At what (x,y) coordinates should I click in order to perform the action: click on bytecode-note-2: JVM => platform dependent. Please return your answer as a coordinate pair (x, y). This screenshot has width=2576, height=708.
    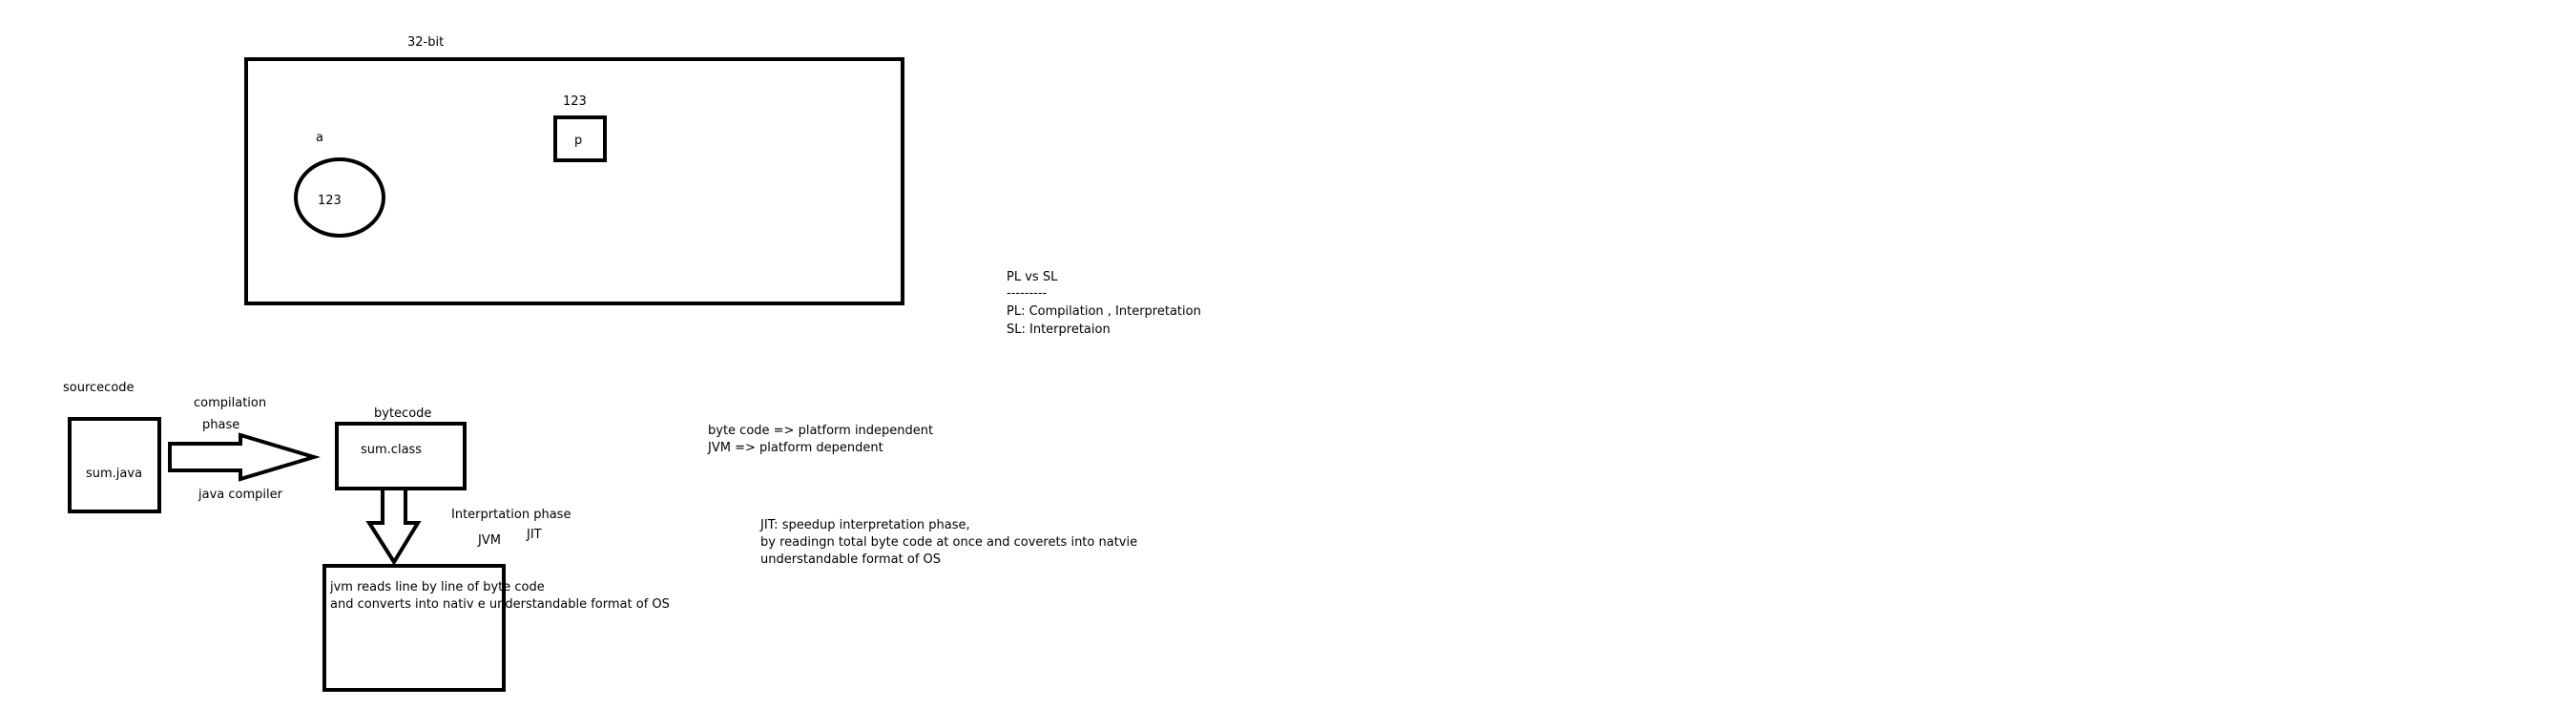
    Looking at the image, I should click on (795, 448).